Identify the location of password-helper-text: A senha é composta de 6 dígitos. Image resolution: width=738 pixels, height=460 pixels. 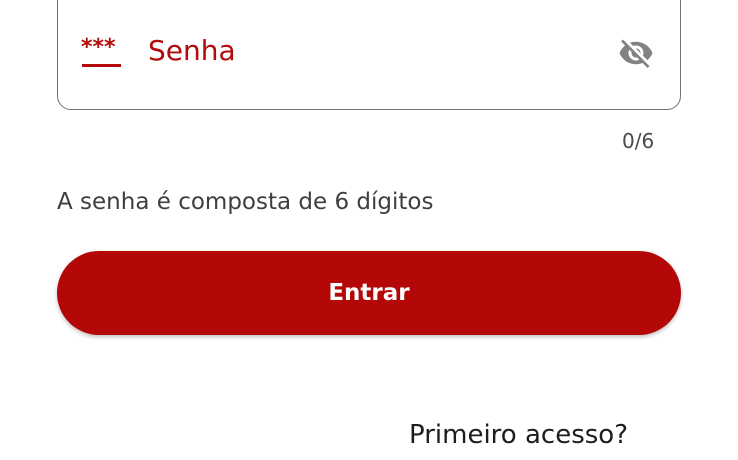
(245, 202).